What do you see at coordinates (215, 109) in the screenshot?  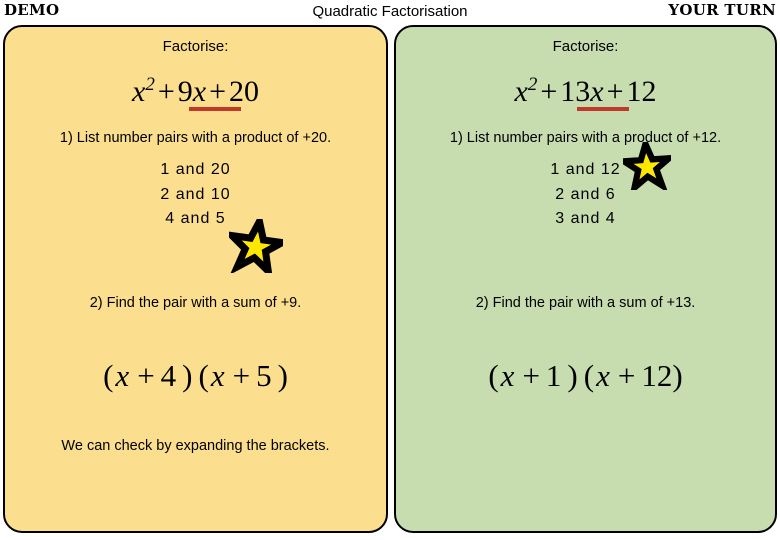 I see `constant-underline-demo` at bounding box center [215, 109].